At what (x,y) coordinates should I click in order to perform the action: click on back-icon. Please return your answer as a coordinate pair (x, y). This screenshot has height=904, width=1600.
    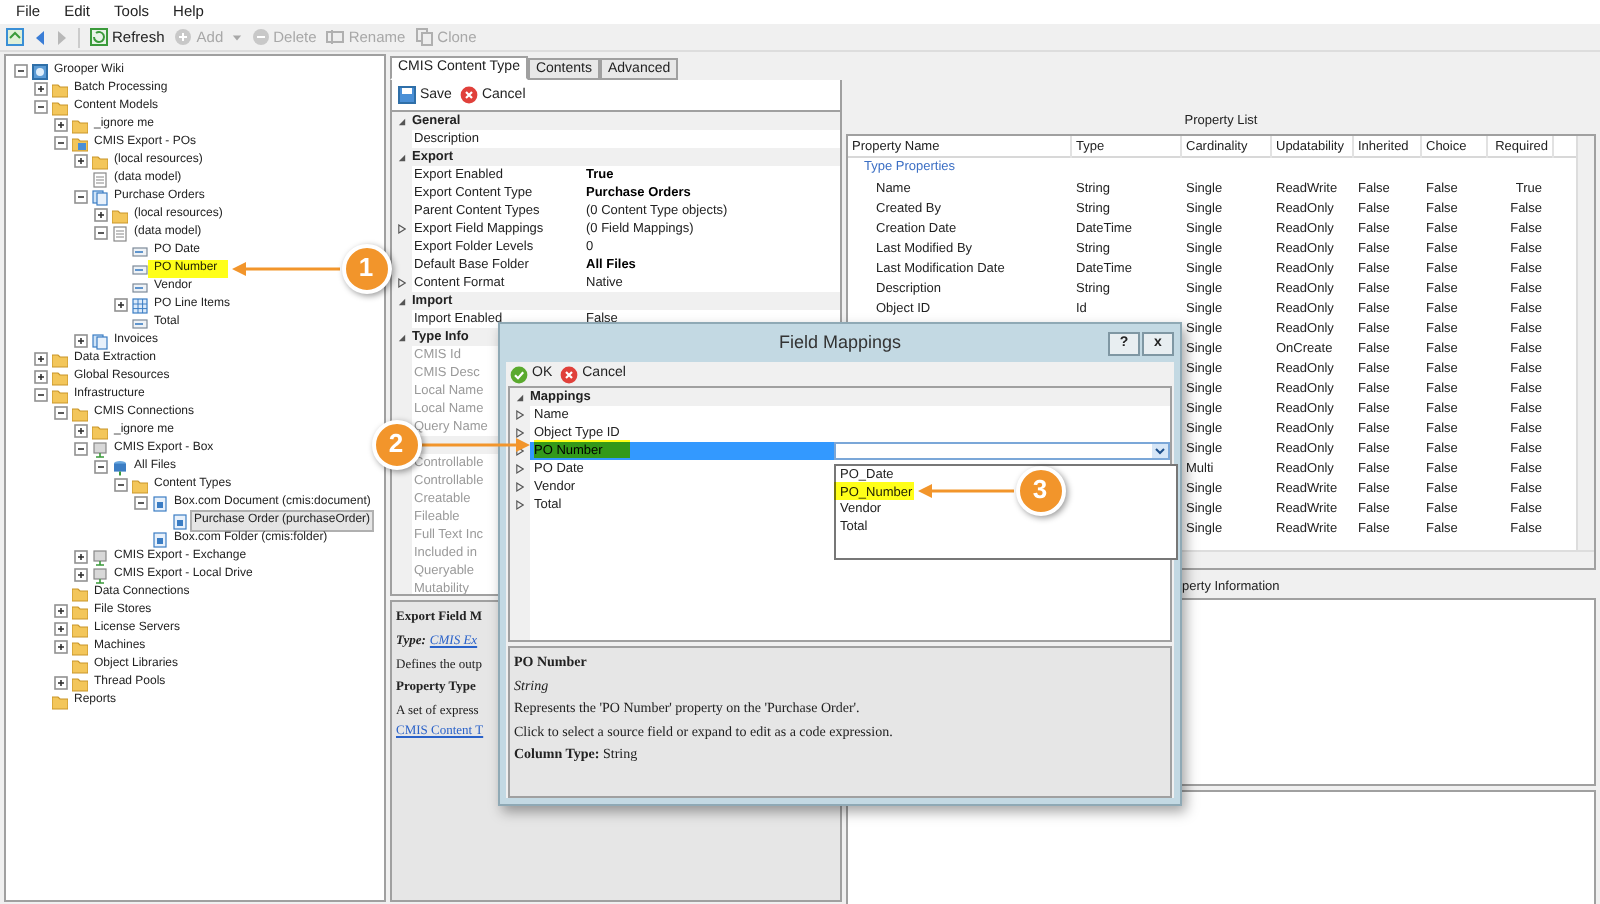
    Looking at the image, I should click on (40, 37).